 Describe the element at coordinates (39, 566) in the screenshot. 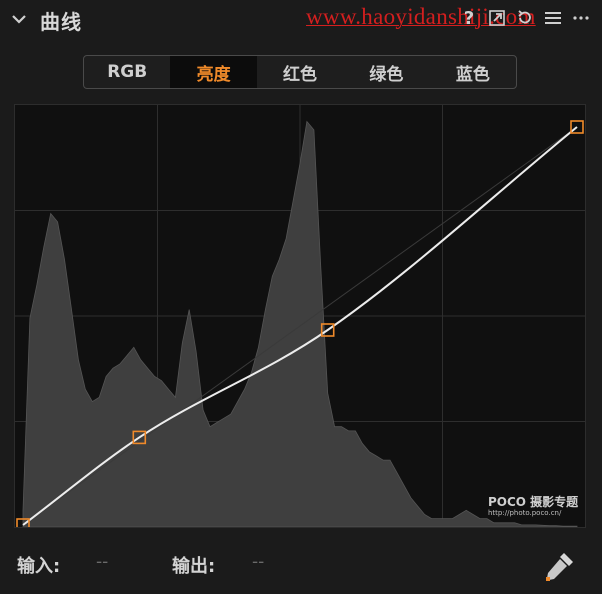

I see `input-label: 输入:` at that location.